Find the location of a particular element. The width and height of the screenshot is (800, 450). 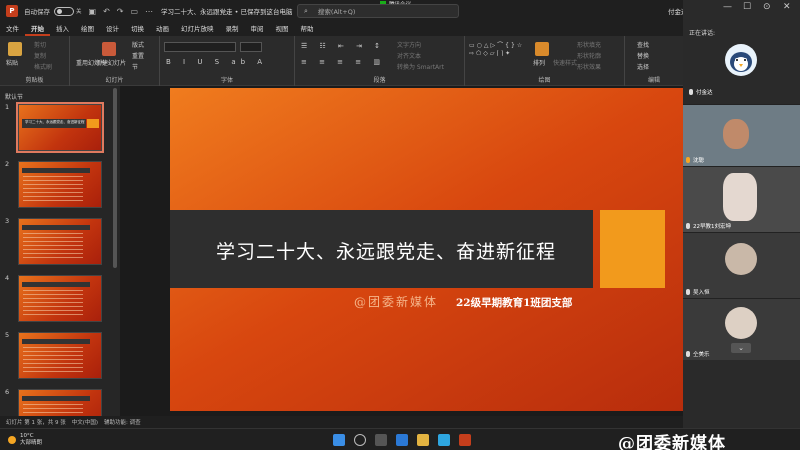

menu-slideshow: 幻灯片放映 is located at coordinates (197, 29).